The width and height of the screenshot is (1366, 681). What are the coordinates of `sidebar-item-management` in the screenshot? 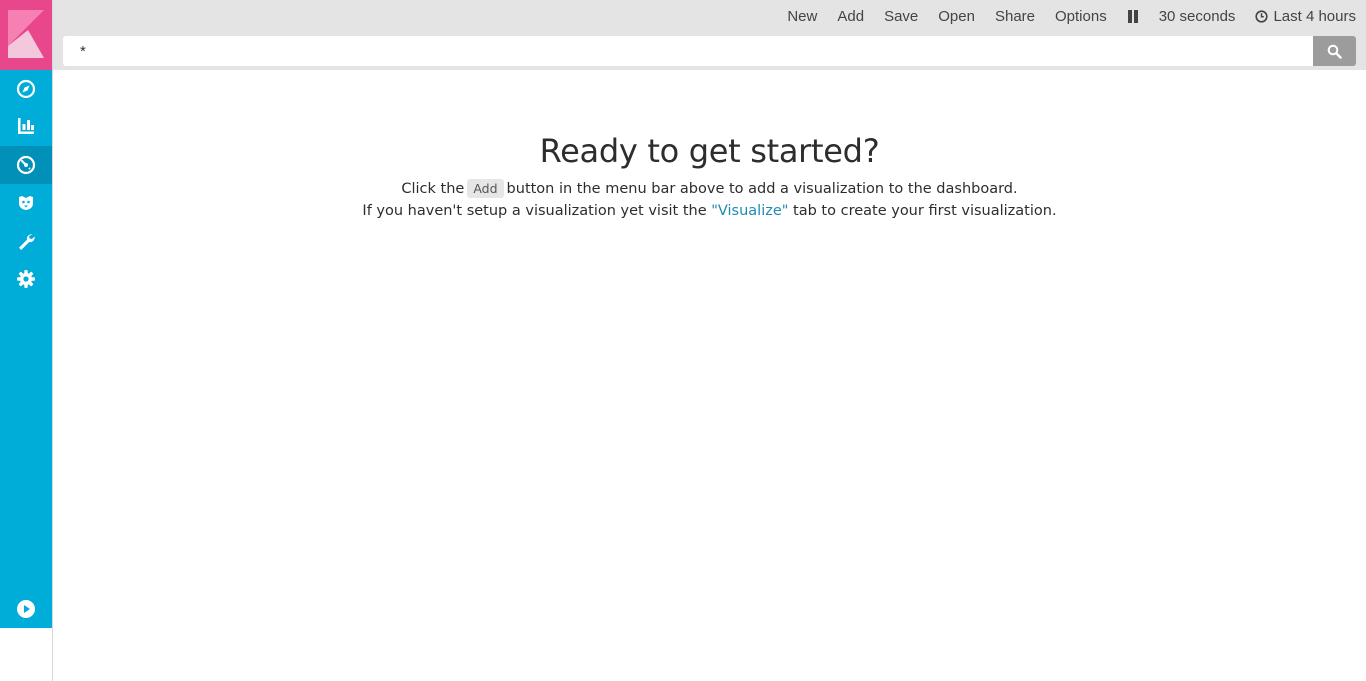 It's located at (26, 279).